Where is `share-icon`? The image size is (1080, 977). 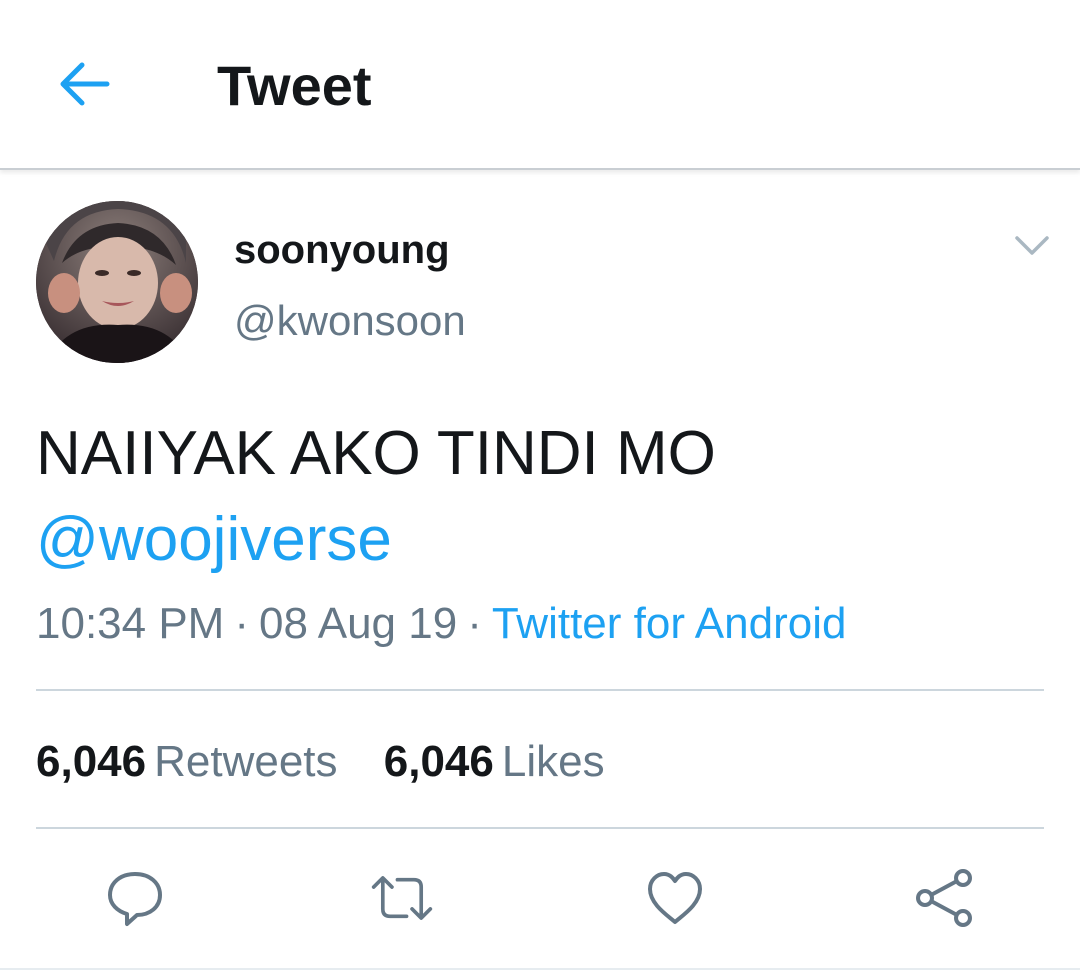 share-icon is located at coordinates (944, 898).